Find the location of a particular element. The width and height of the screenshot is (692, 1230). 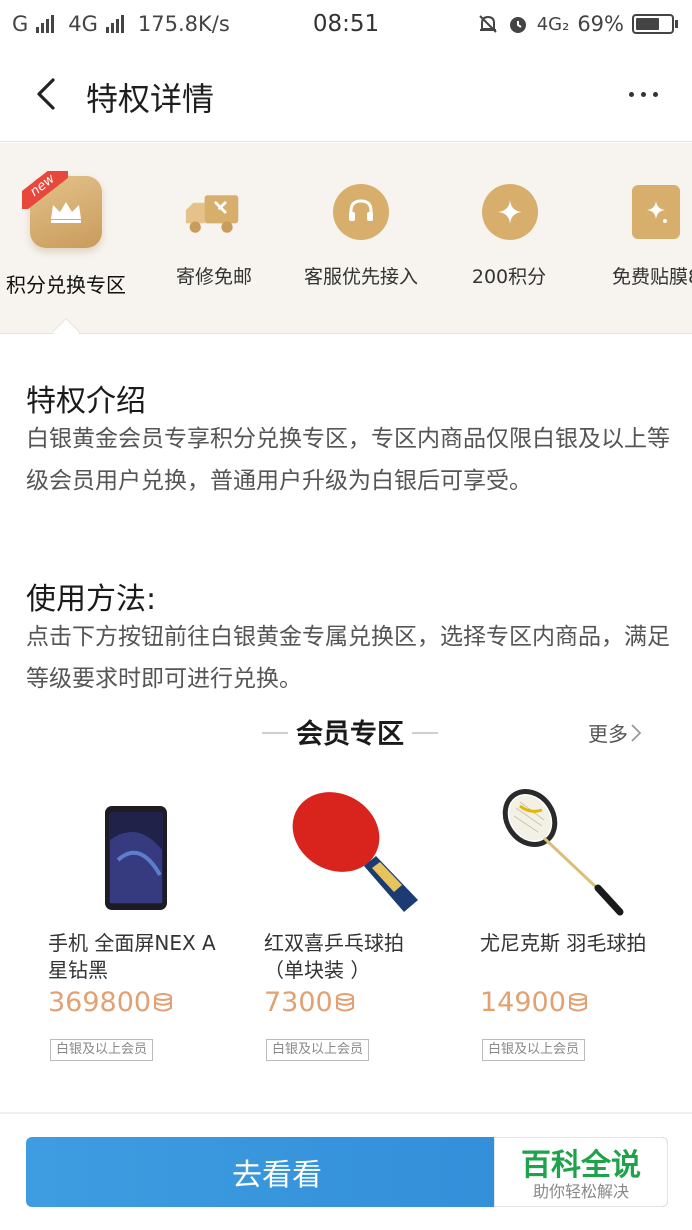

tab-200-points: 200积分 is located at coordinates (510, 238).